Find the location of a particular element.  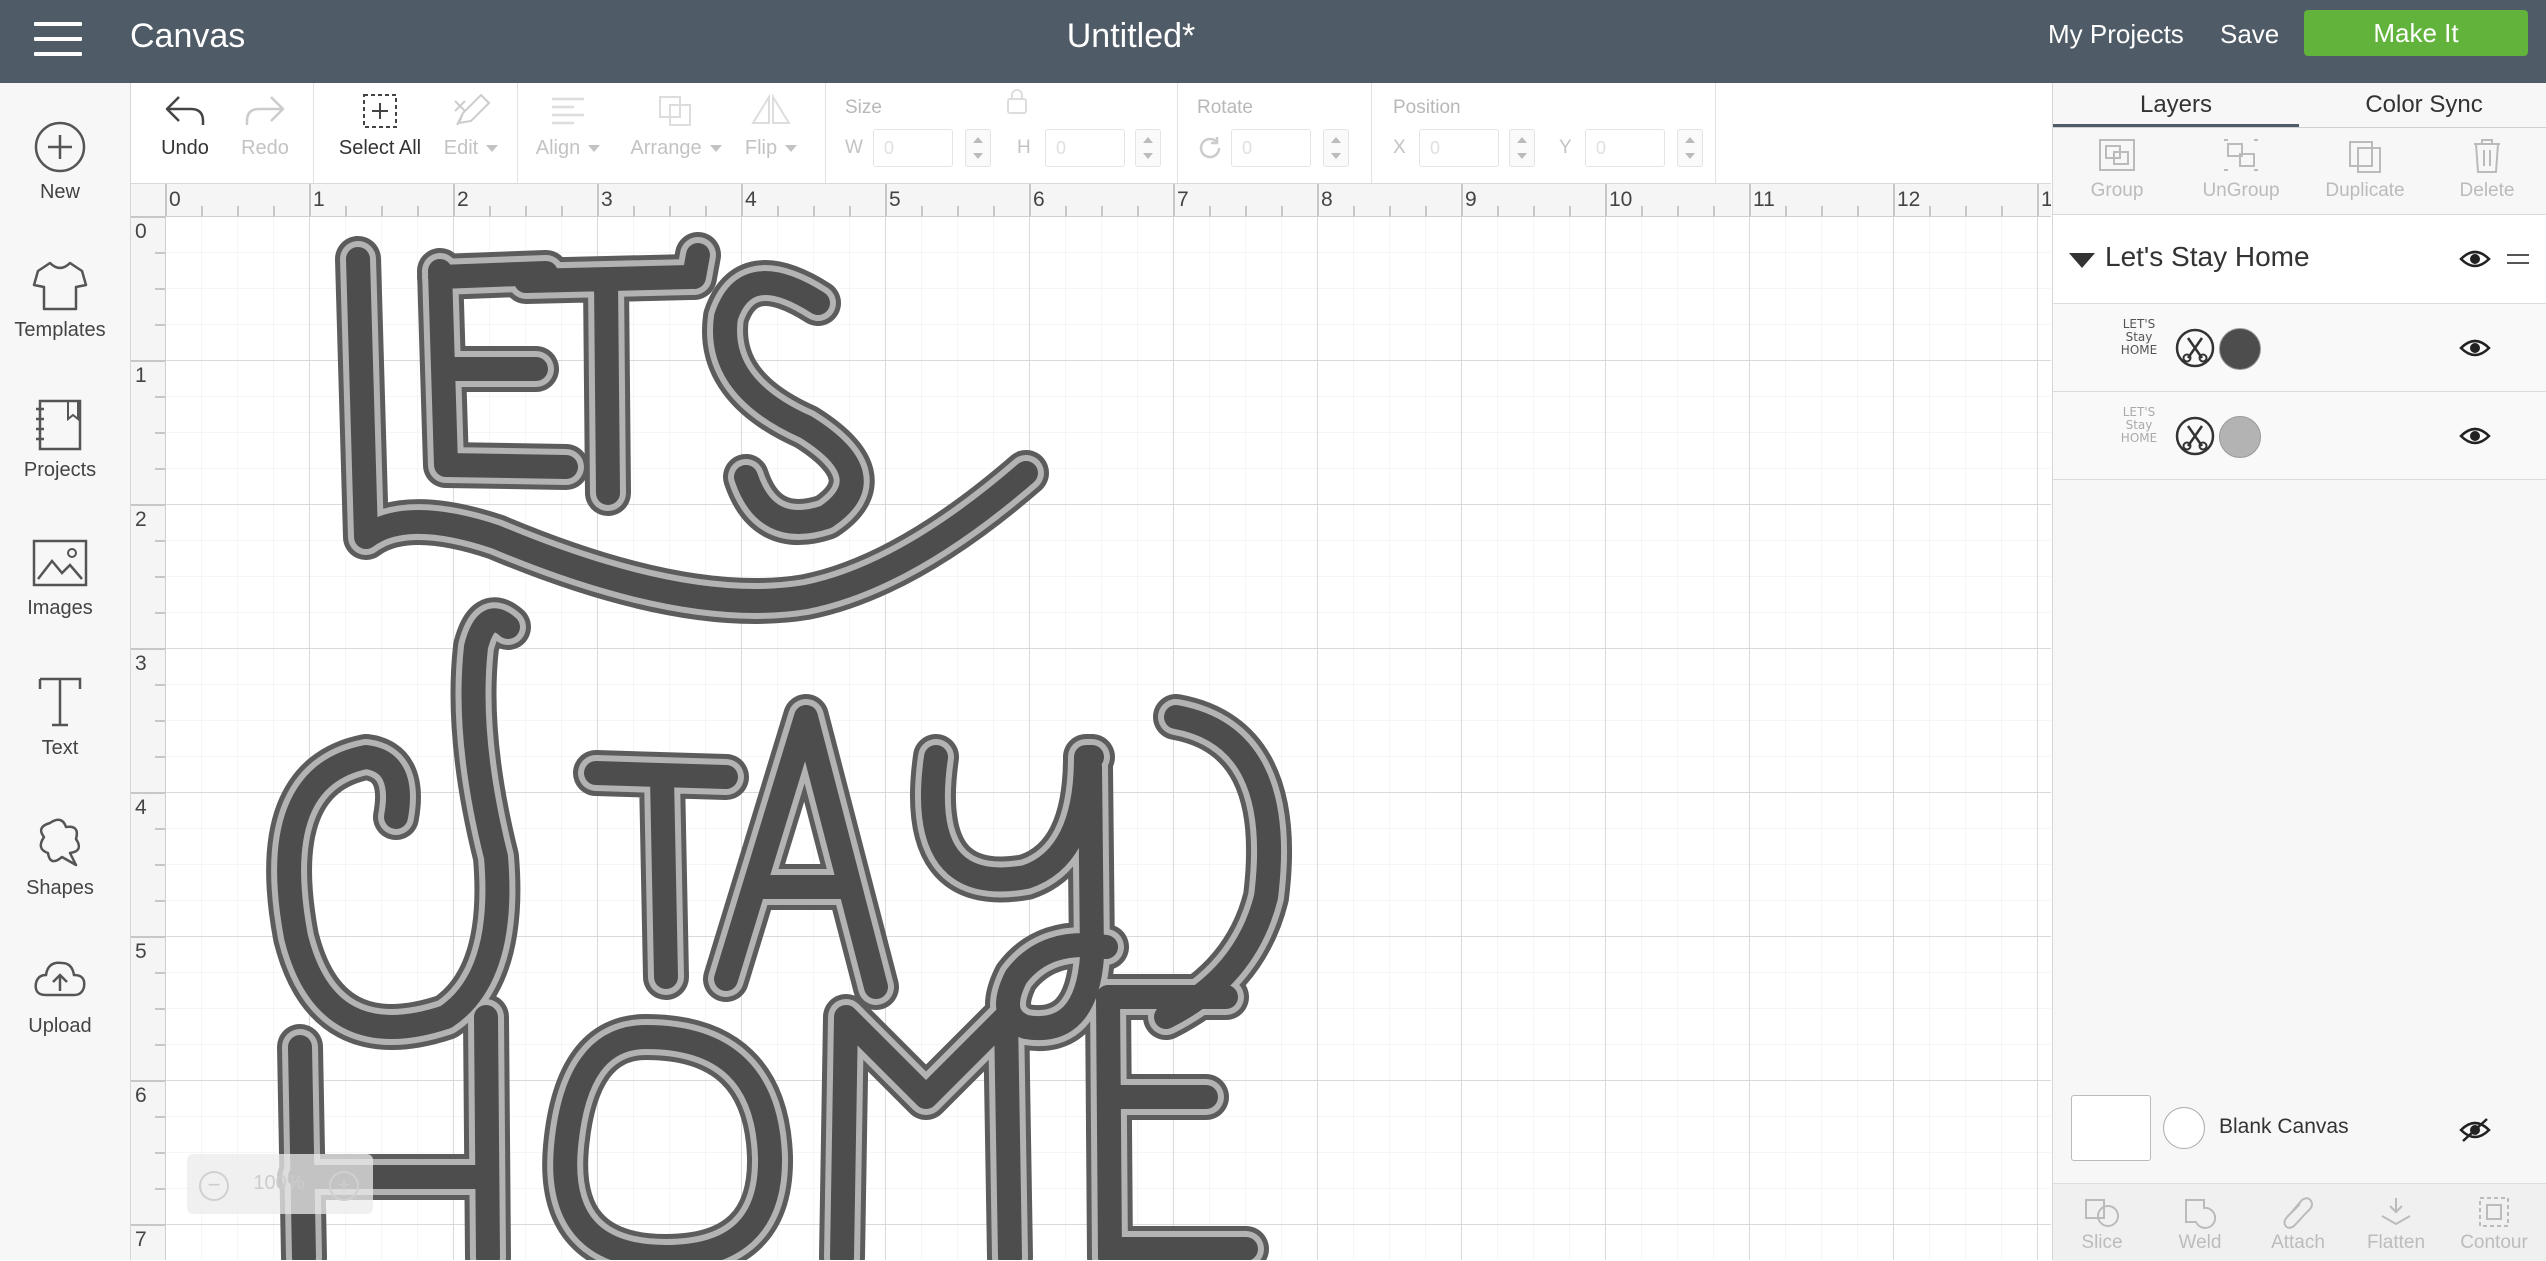

plus-circle-icon is located at coordinates (60, 147).